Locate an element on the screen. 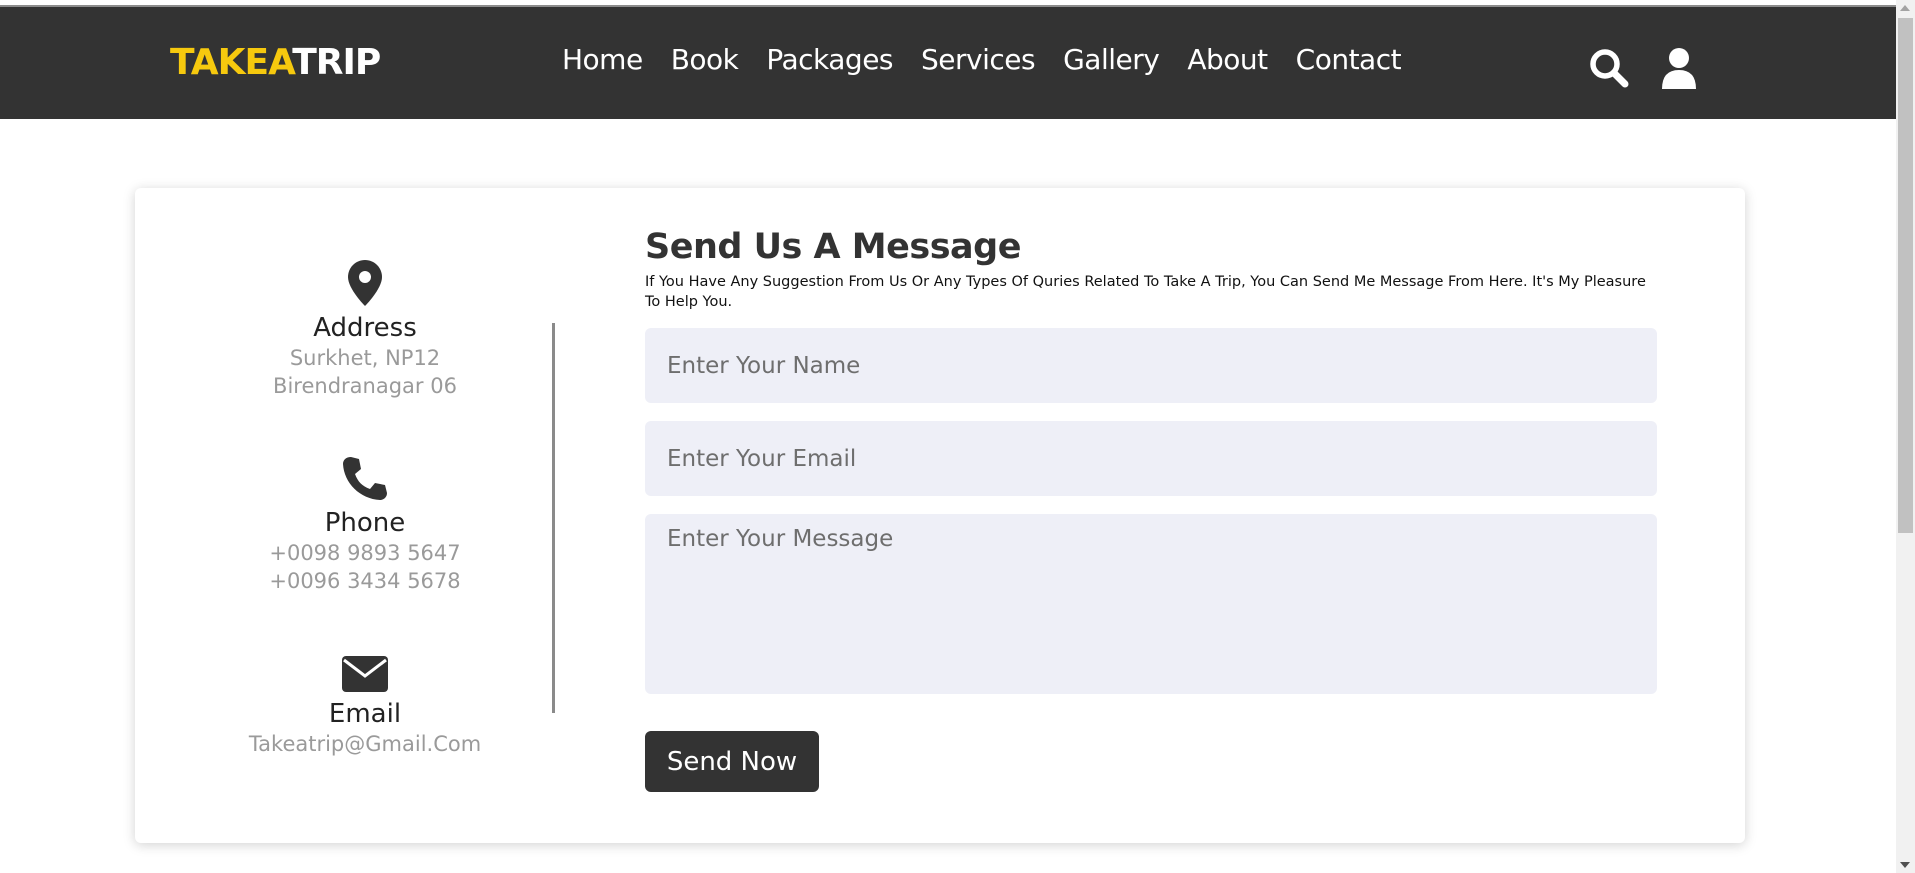 The image size is (1915, 873). logo-part-2: TRIP is located at coordinates (336, 62).